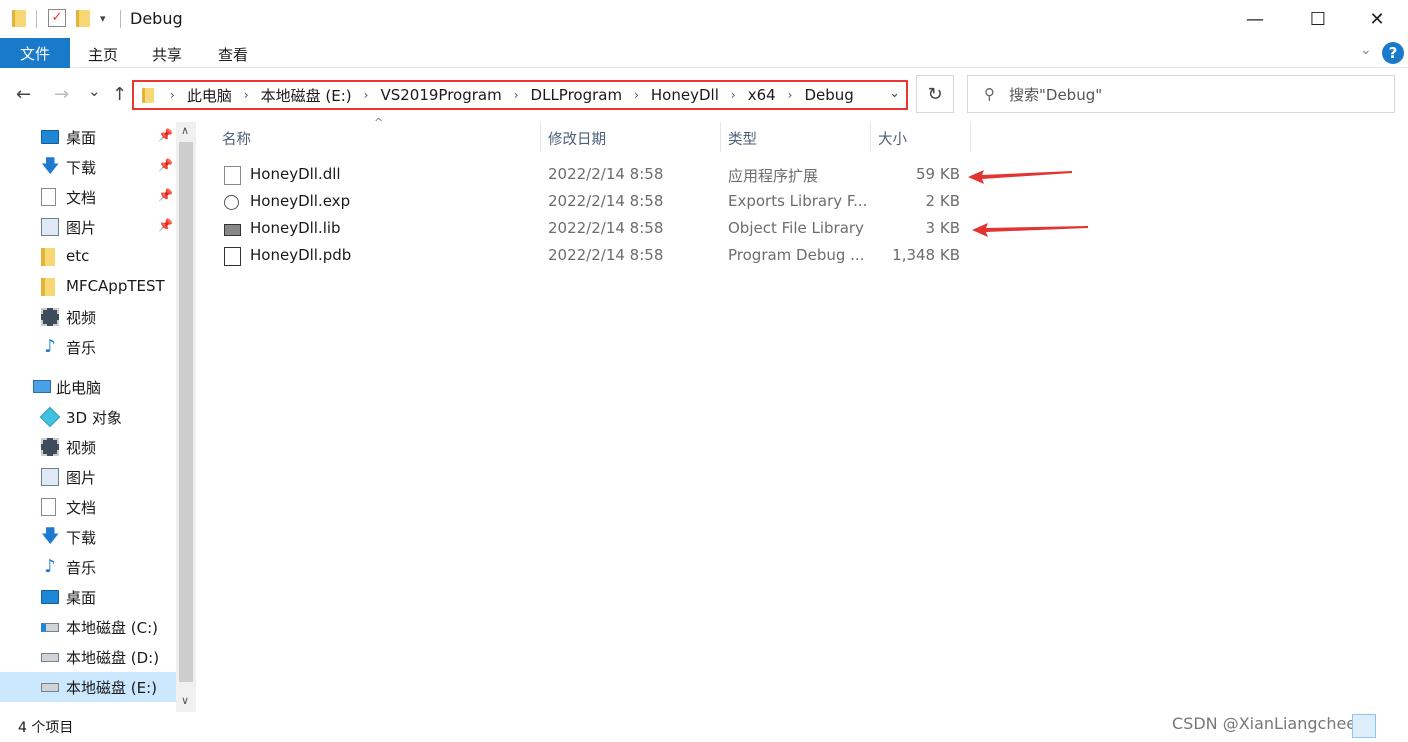 This screenshot has width=1408, height=742. Describe the element at coordinates (892, 138) in the screenshot. I see `column-header-size: 大小` at that location.